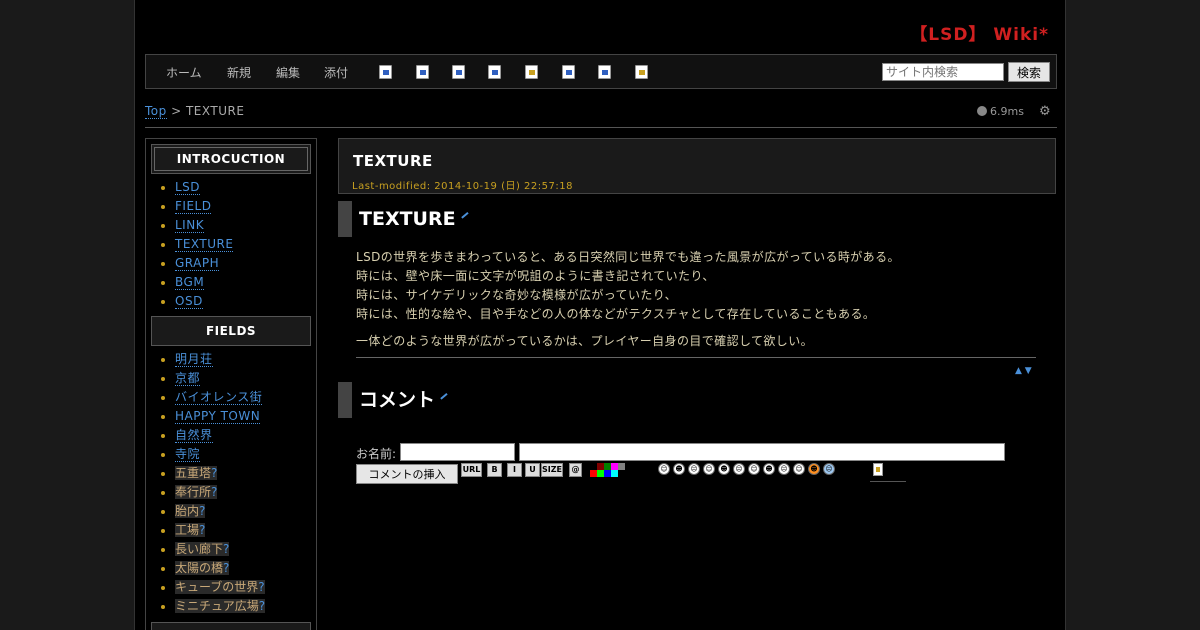  What do you see at coordinates (407, 474) in the screenshot?
I see `insert-comment-button: コメントの挿入` at bounding box center [407, 474].